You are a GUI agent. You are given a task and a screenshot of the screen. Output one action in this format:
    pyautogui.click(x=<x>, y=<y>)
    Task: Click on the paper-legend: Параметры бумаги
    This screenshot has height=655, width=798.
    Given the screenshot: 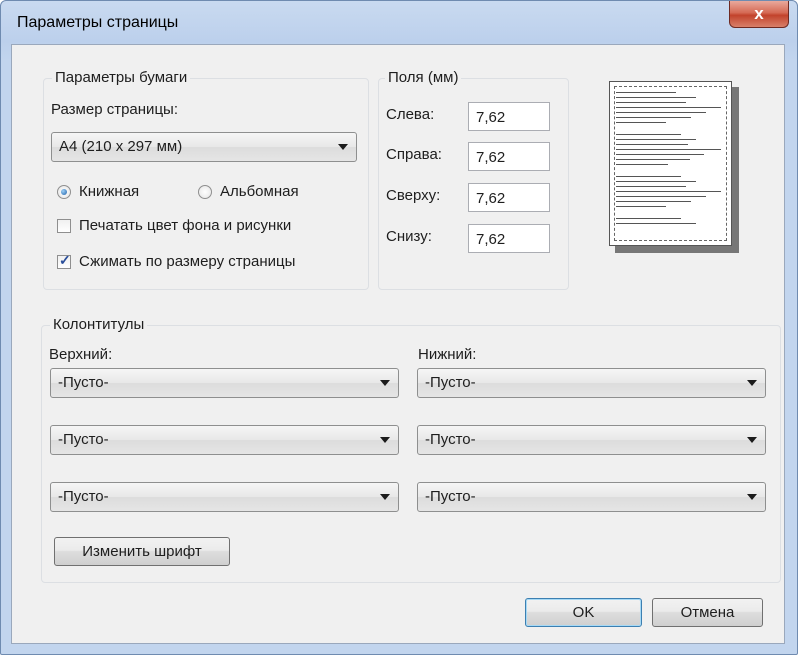 What is the action you would take?
    pyautogui.click(x=121, y=77)
    